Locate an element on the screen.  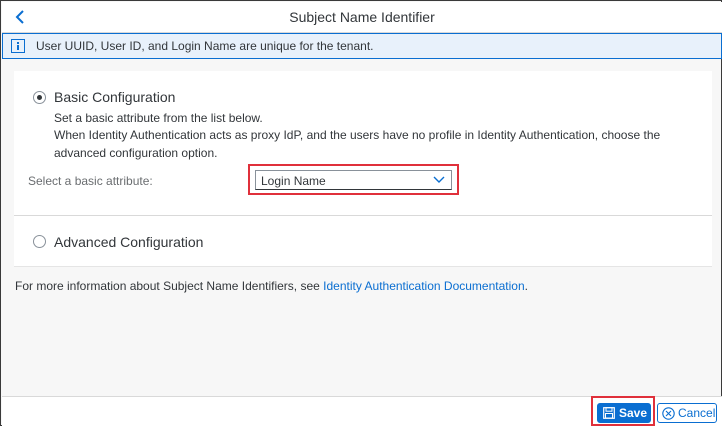
advanced-configuration-label: Advanced Configuration is located at coordinates (128, 242).